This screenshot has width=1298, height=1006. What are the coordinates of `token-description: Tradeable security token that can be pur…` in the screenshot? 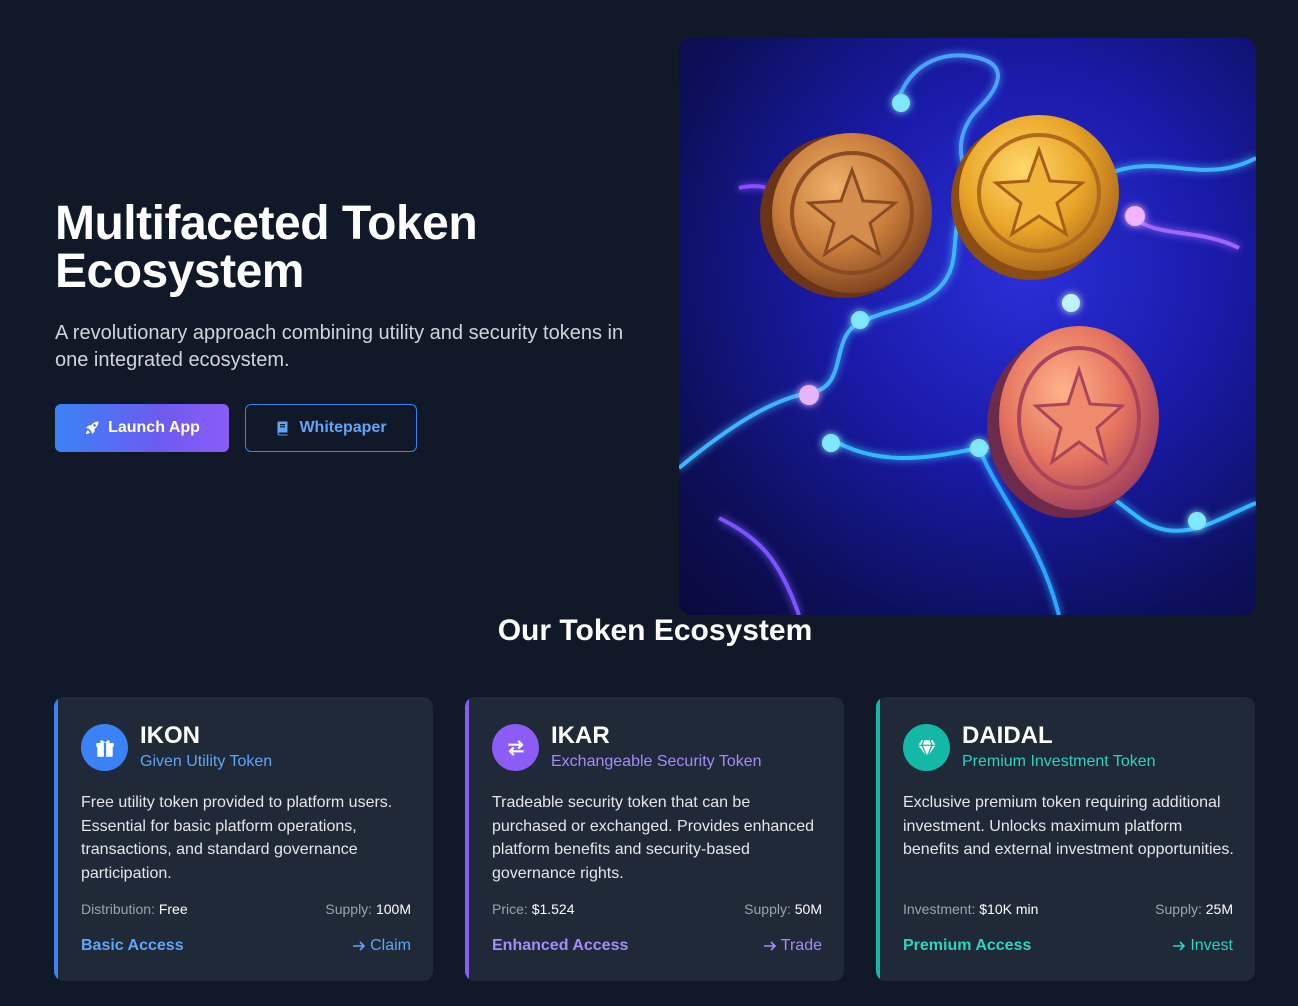 It's located at (653, 838).